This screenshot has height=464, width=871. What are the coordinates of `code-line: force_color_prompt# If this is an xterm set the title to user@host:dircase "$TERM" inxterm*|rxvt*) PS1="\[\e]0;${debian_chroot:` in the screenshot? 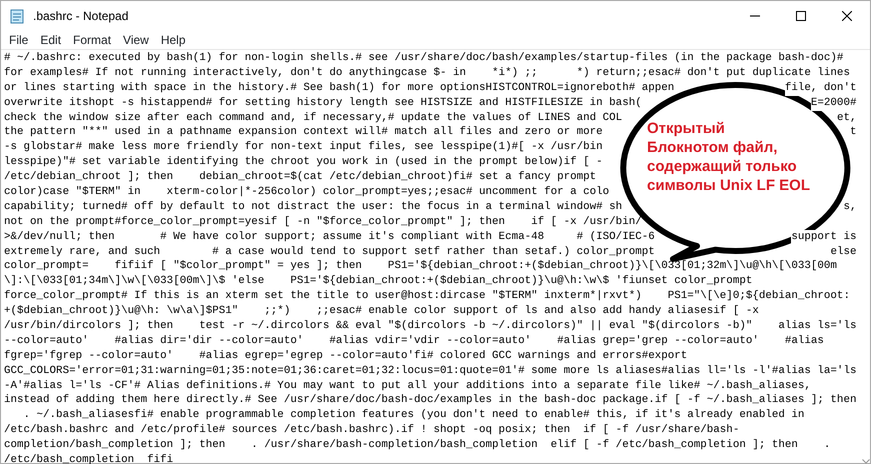 It's located at (427, 296).